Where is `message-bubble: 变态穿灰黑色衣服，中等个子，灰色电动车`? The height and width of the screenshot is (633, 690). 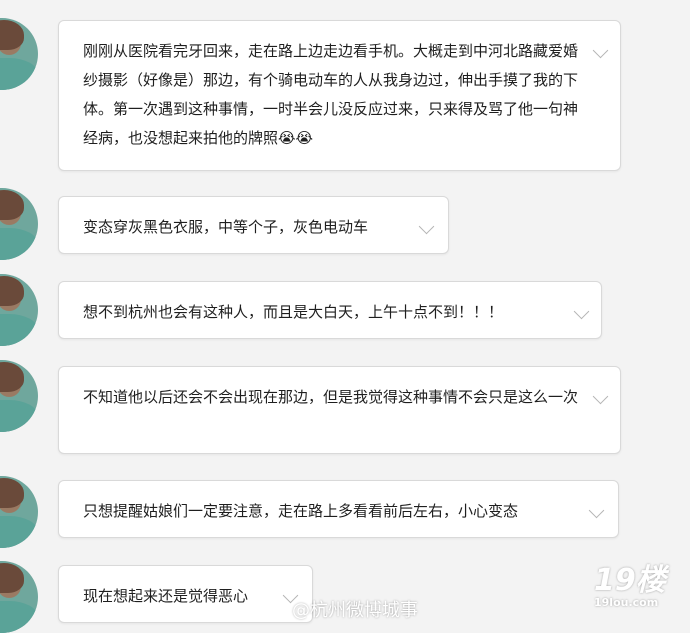 message-bubble: 变态穿灰黑色衣服，中等个子，灰色电动车 is located at coordinates (253, 225).